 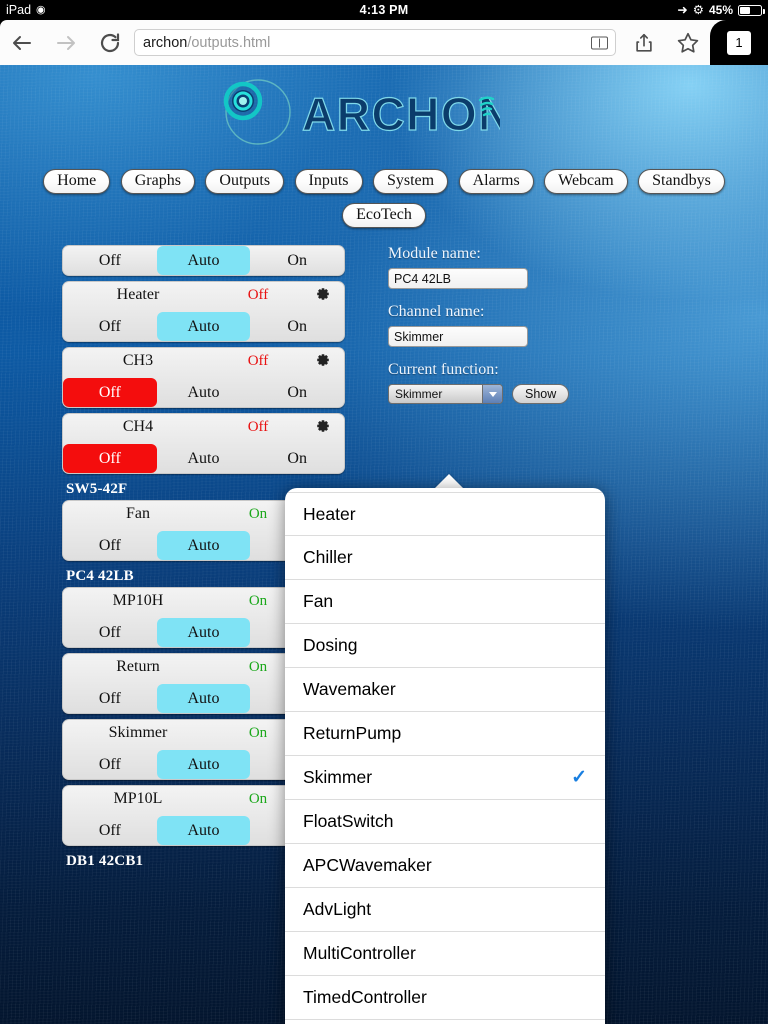 What do you see at coordinates (352, 733) in the screenshot?
I see `popover-item-label: ReturnPump` at bounding box center [352, 733].